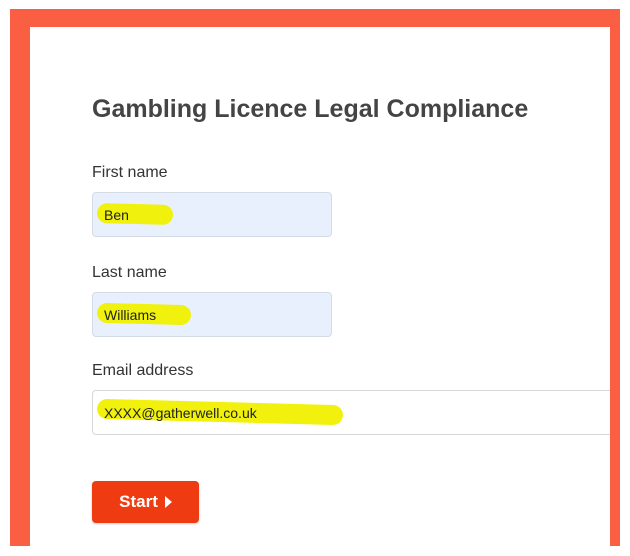  I want to click on email-label: Email address, so click(143, 370).